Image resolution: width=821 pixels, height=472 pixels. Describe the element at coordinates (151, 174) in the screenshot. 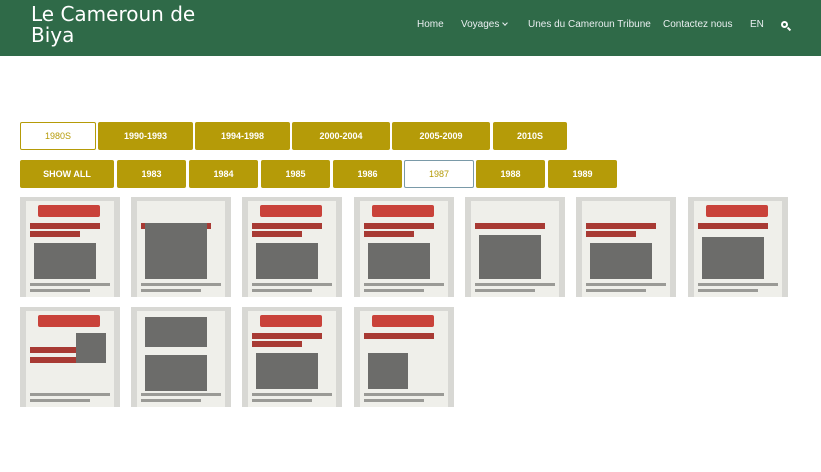

I see `filter-1983: 1983` at that location.